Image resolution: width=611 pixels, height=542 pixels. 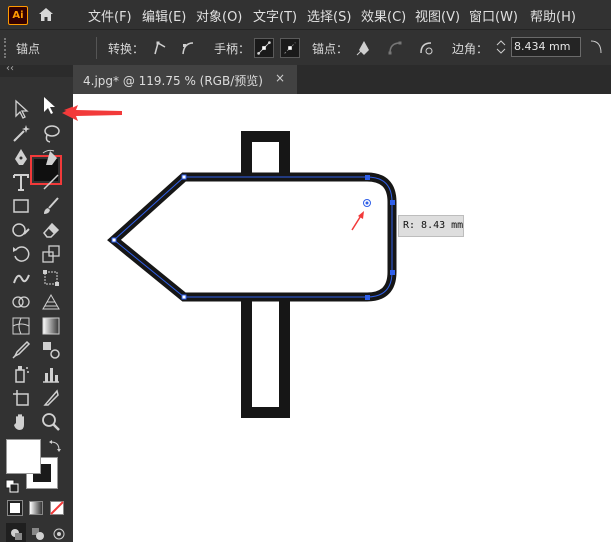 I want to click on menu-edit: 编辑(E), so click(x=164, y=15).